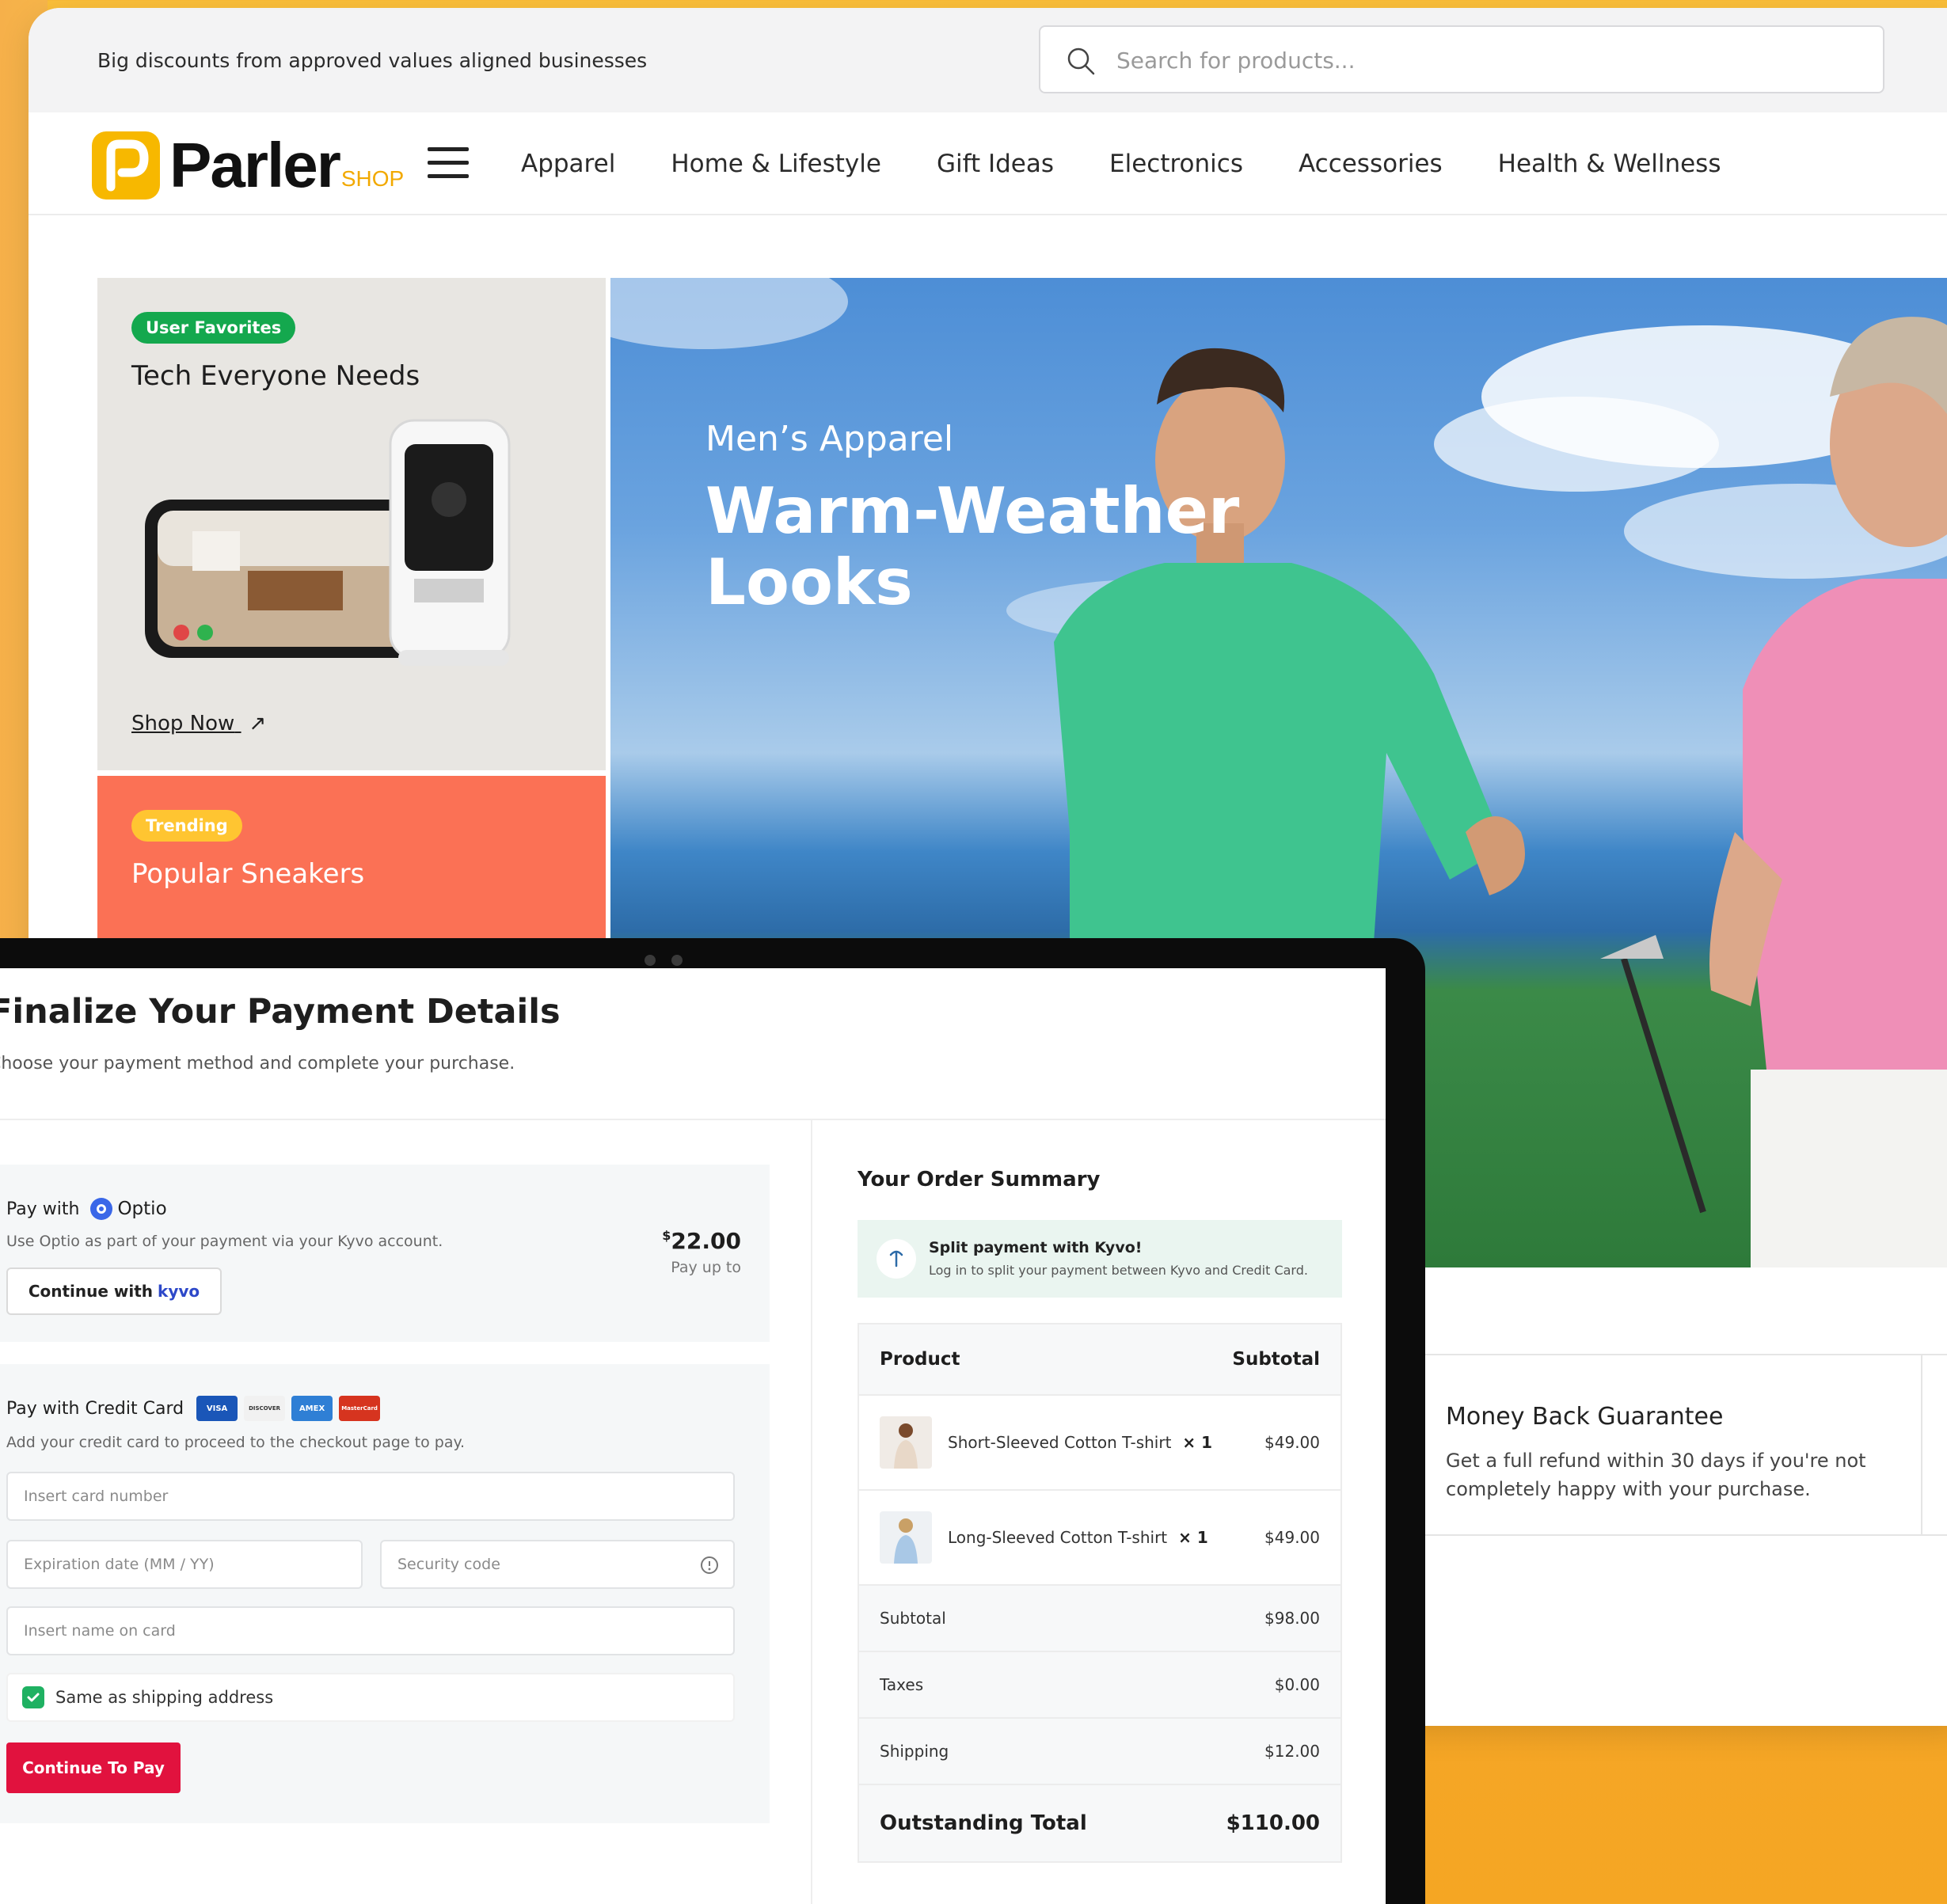  What do you see at coordinates (1292, 1618) in the screenshot?
I see `subtotal-value: $98.00` at bounding box center [1292, 1618].